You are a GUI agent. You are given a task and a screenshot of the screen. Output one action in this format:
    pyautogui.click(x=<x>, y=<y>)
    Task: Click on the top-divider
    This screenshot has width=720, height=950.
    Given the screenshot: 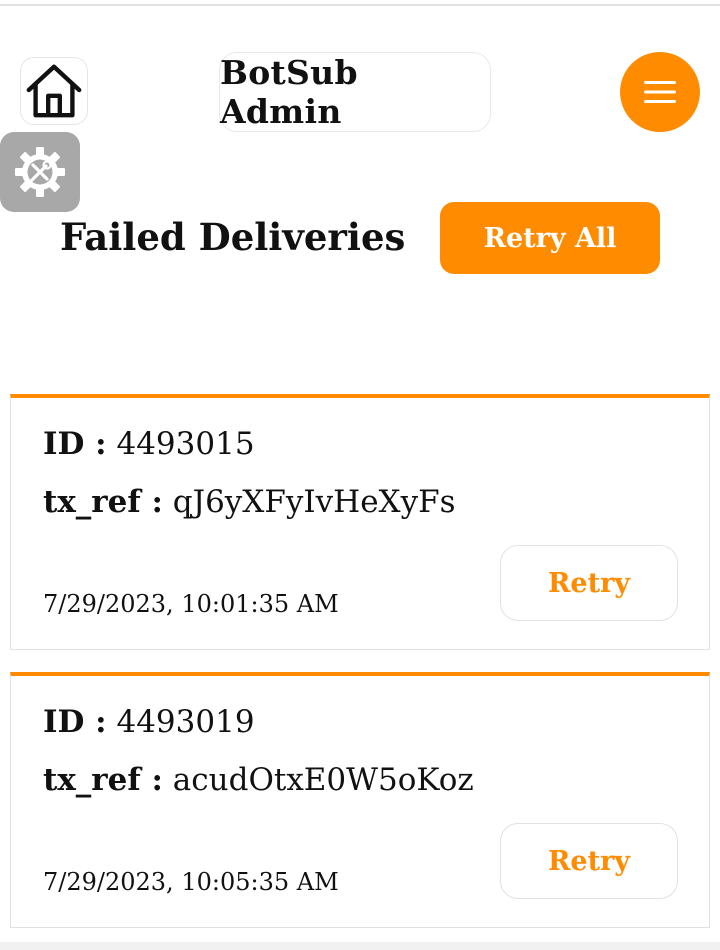 What is the action you would take?
    pyautogui.click(x=360, y=5)
    